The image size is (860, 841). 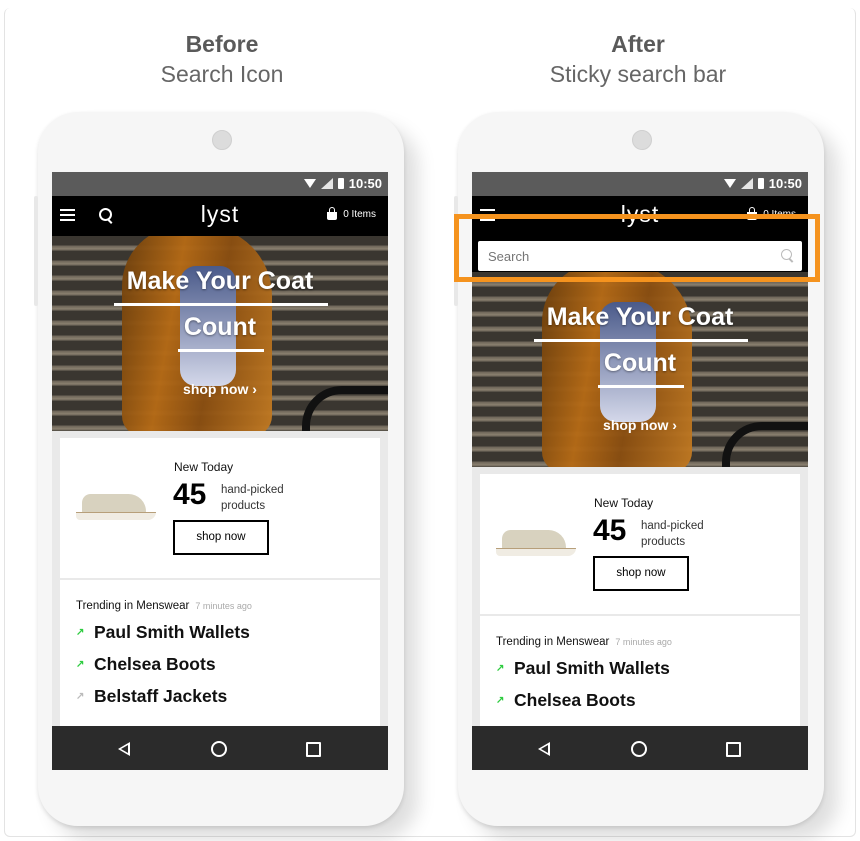 What do you see at coordinates (638, 74) in the screenshot?
I see `after-subtitle: Sticky search bar` at bounding box center [638, 74].